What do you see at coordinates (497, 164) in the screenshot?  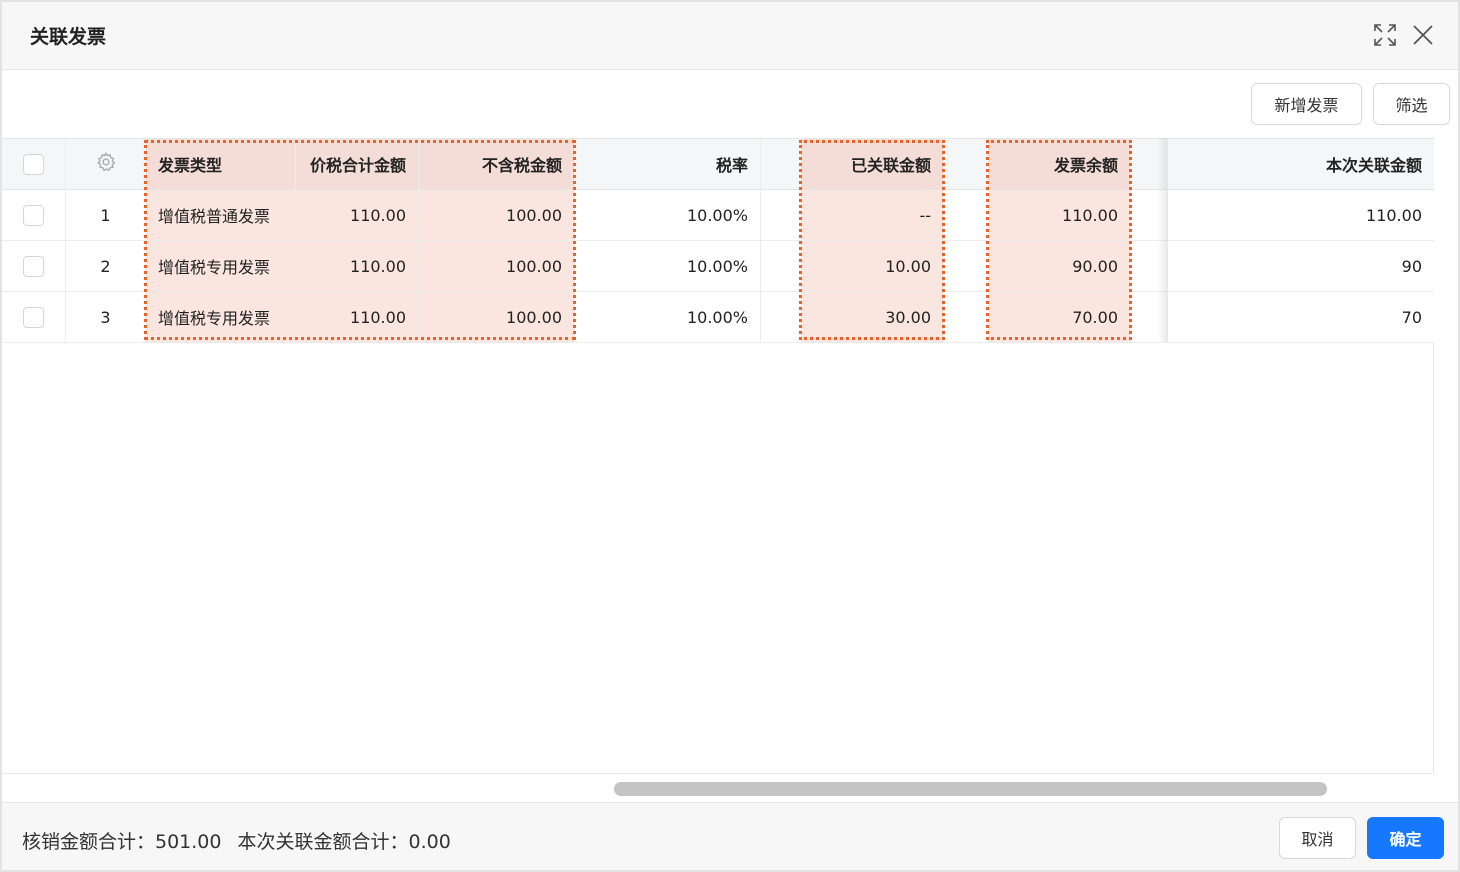 I see `col-header-amount-excl-tax: 不含税金额` at bounding box center [497, 164].